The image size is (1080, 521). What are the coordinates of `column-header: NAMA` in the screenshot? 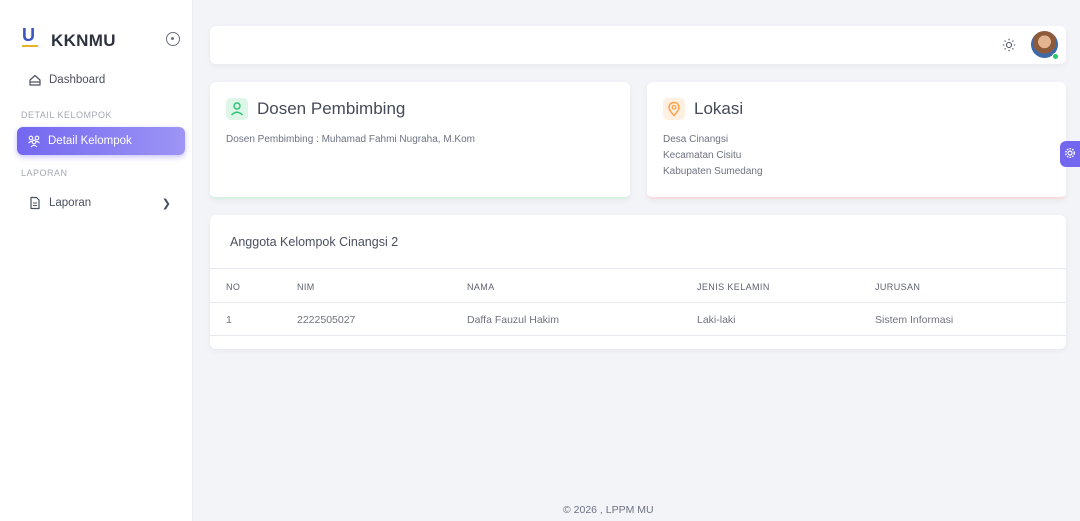 It's located at (481, 287).